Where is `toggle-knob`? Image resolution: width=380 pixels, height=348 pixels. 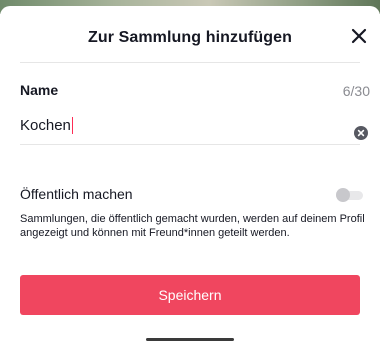
toggle-knob is located at coordinates (343, 195).